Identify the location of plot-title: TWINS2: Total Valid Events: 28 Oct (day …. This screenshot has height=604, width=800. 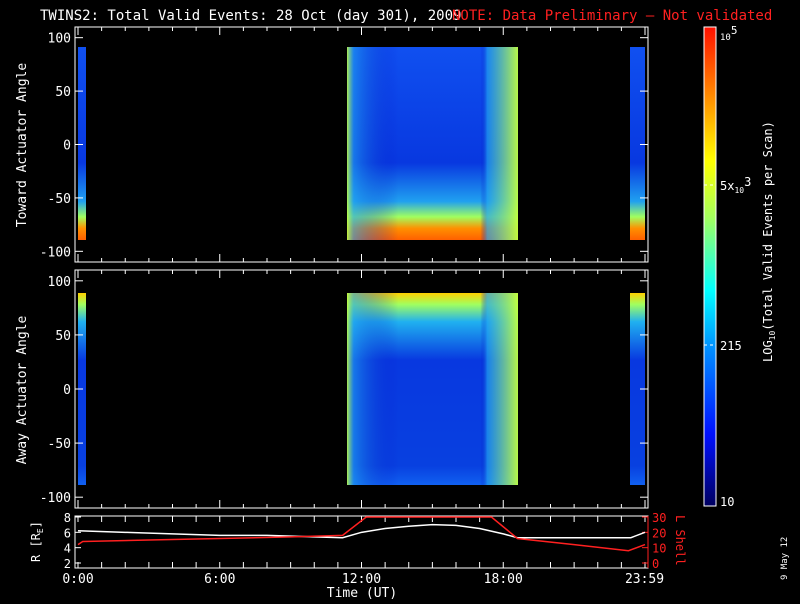
(250, 16).